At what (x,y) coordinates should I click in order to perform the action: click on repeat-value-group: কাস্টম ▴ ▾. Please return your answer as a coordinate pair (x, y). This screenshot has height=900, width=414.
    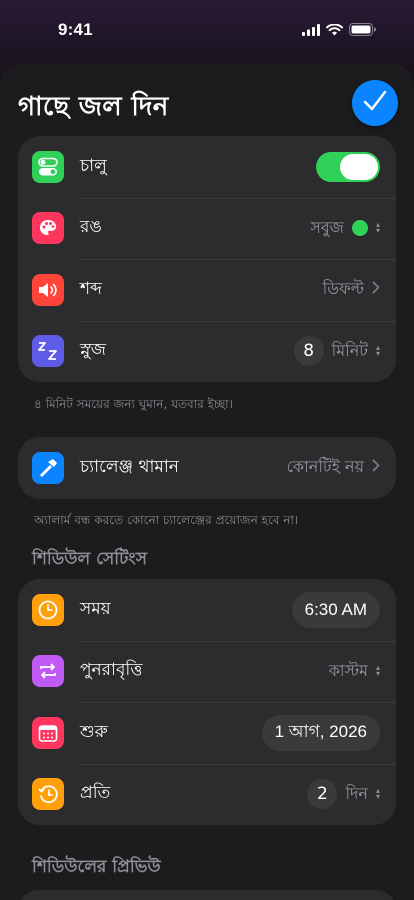
    Looking at the image, I should click on (354, 671).